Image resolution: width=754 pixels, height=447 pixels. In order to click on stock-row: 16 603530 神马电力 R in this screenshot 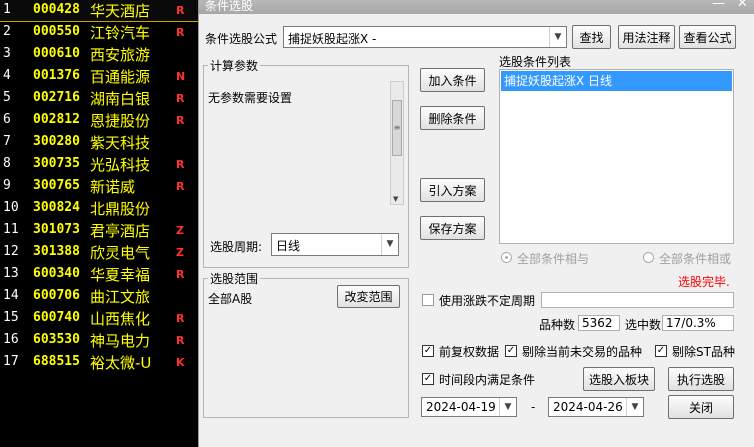, I will do `click(99, 340)`.